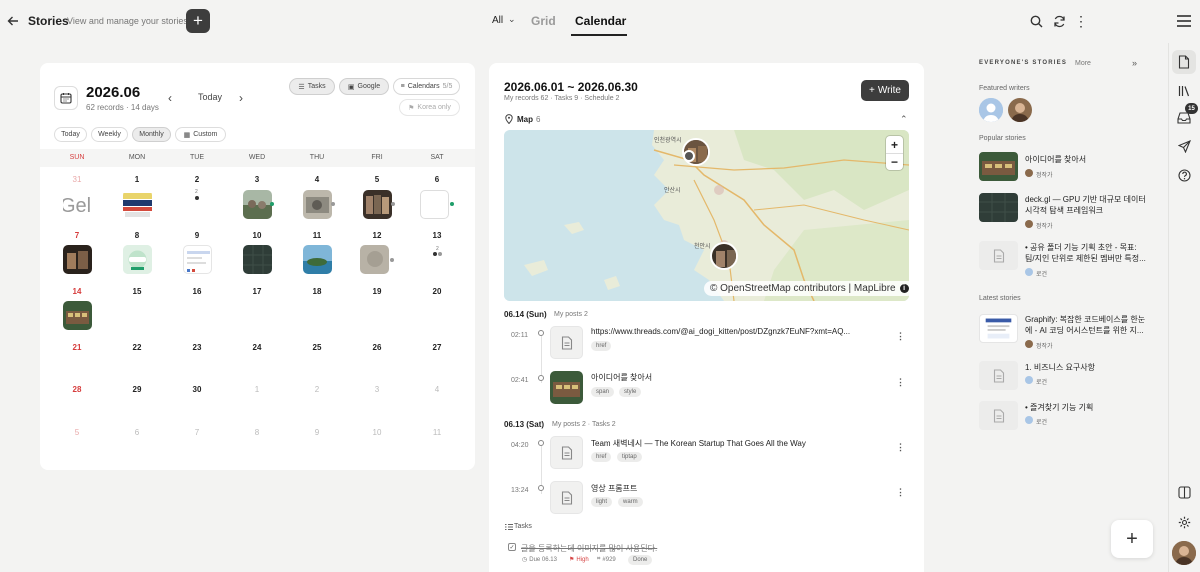 The width and height of the screenshot is (1200, 572). What do you see at coordinates (1059, 21) in the screenshot?
I see `refresh-icon` at bounding box center [1059, 21].